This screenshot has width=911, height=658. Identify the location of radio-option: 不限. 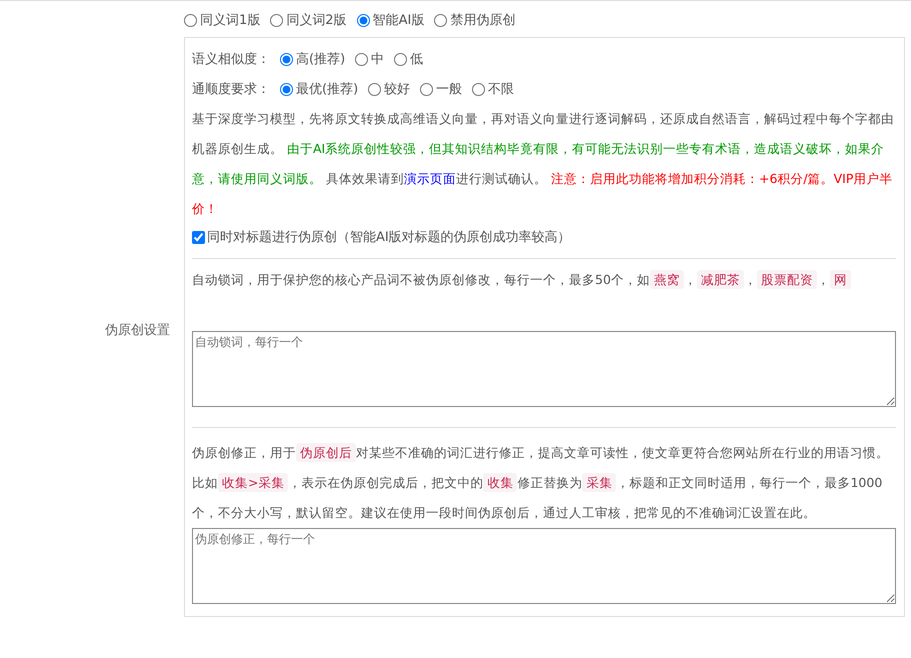
(493, 89).